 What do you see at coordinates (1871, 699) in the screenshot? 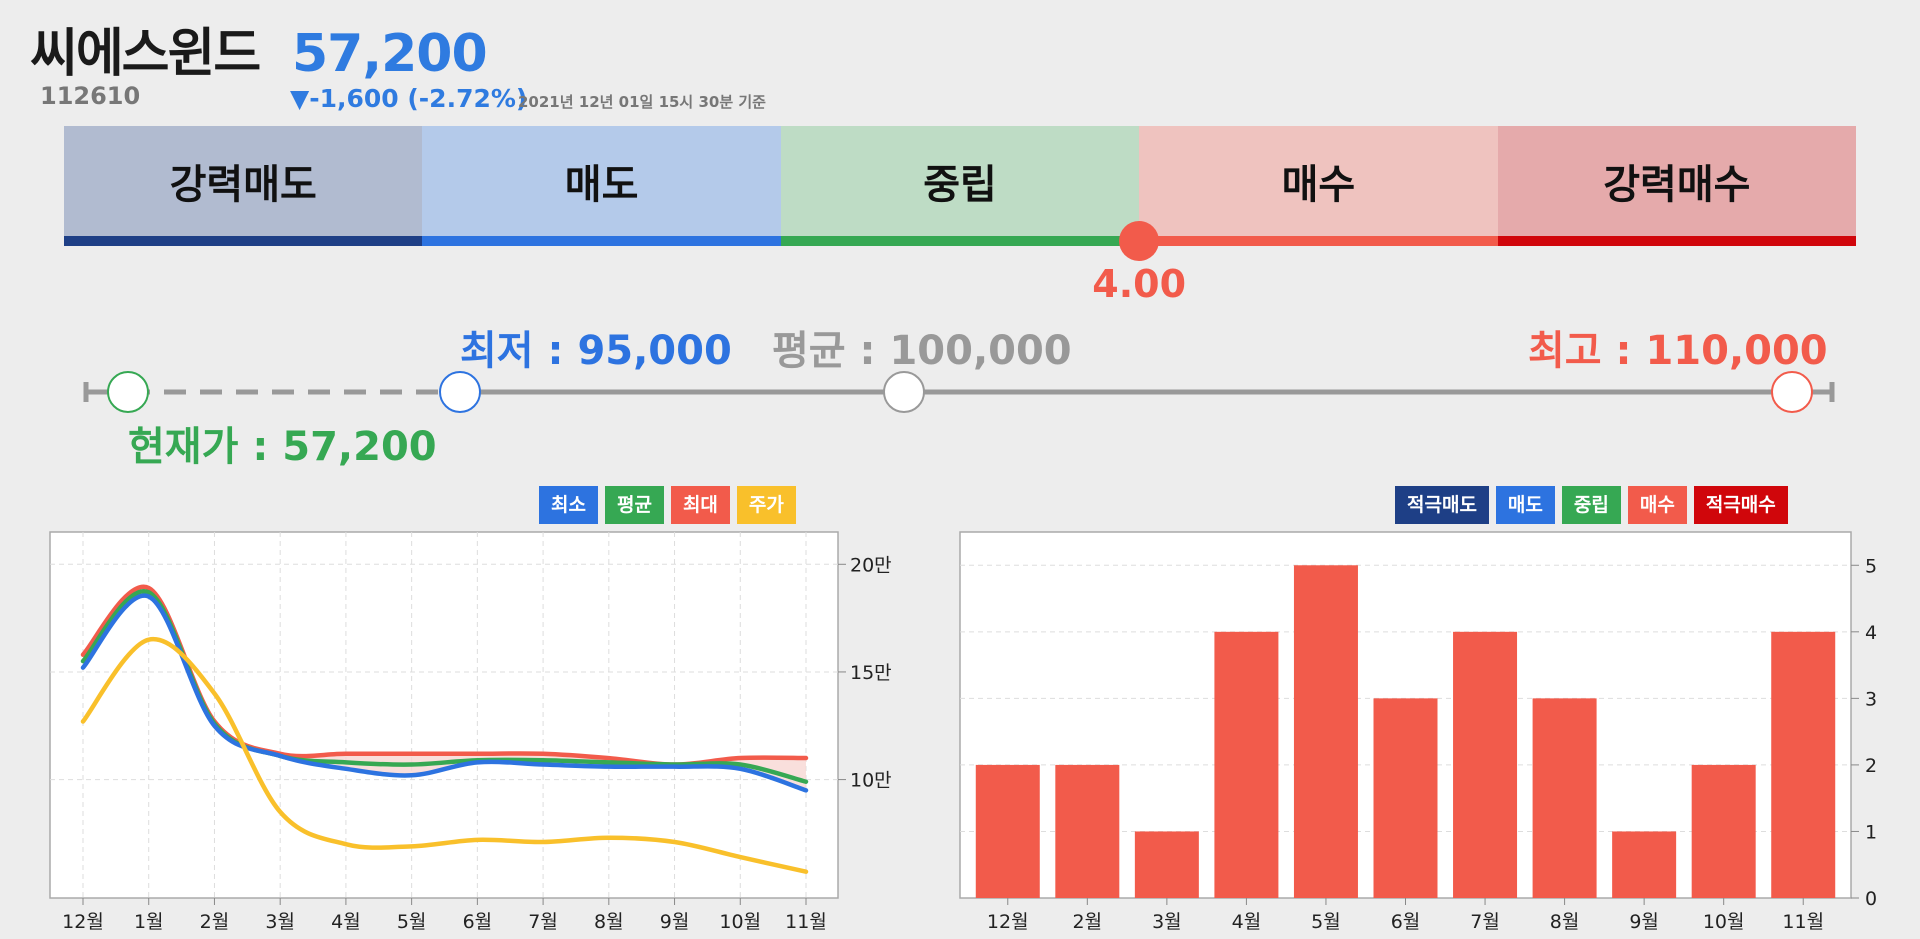
I see `y-tick-label: 3` at bounding box center [1871, 699].